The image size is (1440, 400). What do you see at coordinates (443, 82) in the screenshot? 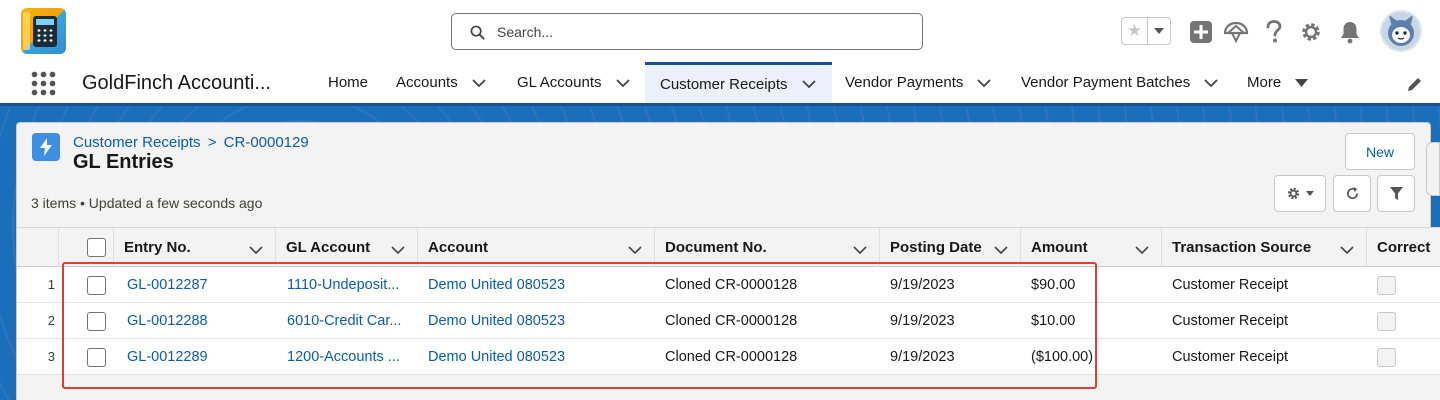
I see `nav-tab-accounts: Accounts` at bounding box center [443, 82].